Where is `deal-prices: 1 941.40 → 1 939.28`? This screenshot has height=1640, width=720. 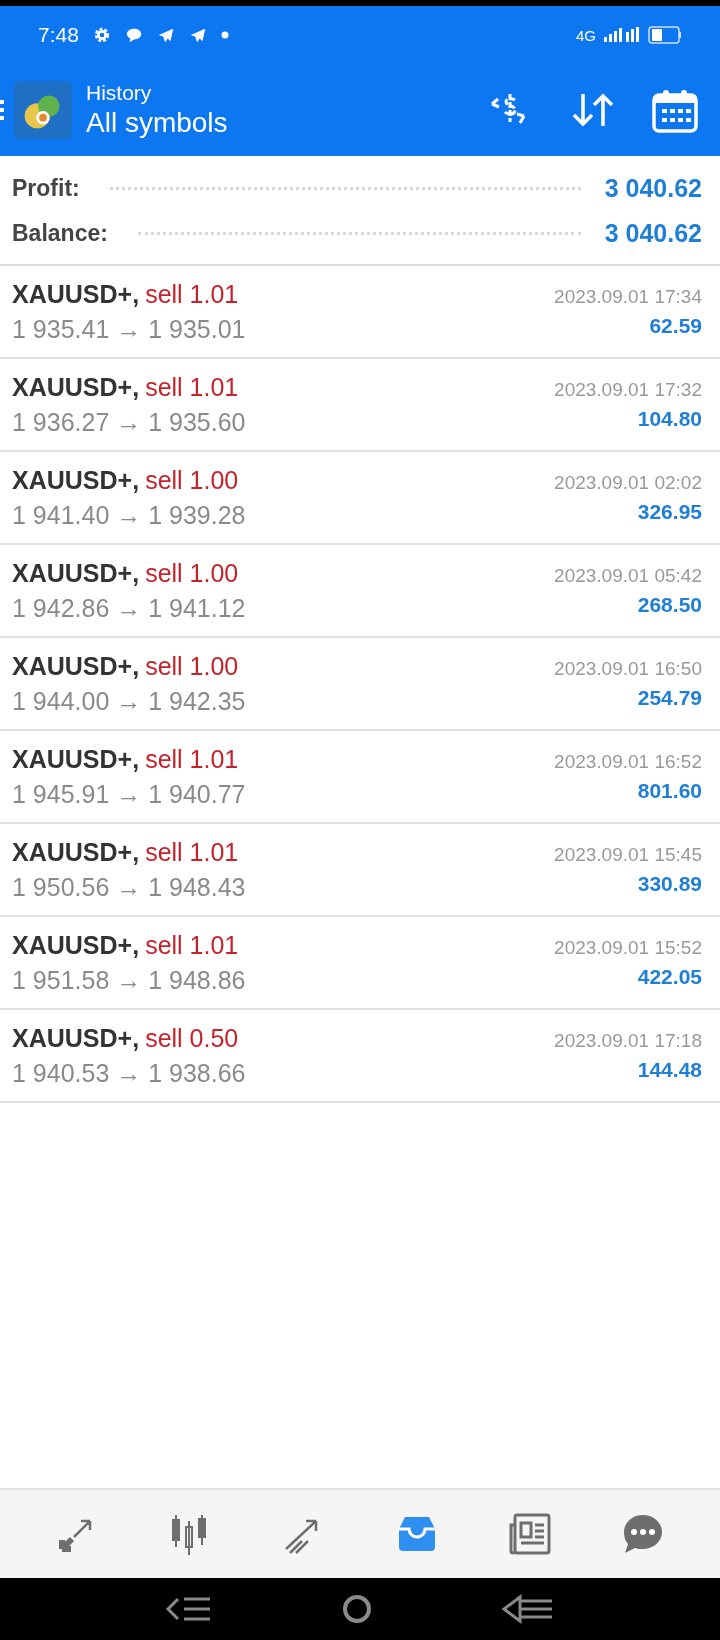 deal-prices: 1 941.40 → 1 939.28 is located at coordinates (129, 515).